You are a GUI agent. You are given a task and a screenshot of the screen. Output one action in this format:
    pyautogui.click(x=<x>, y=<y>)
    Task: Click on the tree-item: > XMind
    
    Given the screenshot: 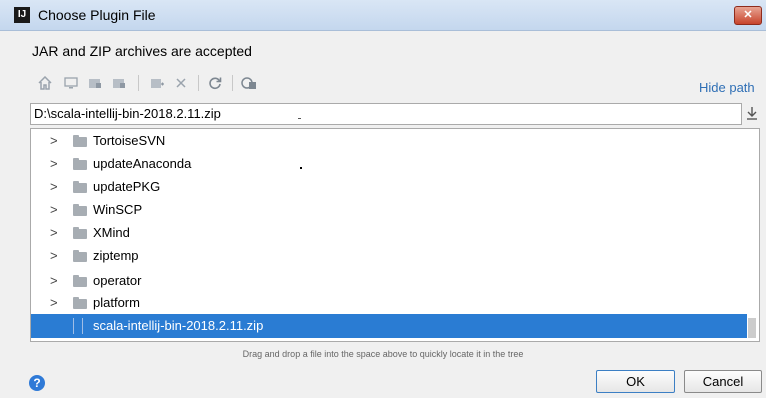 What is the action you would take?
    pyautogui.click(x=389, y=233)
    